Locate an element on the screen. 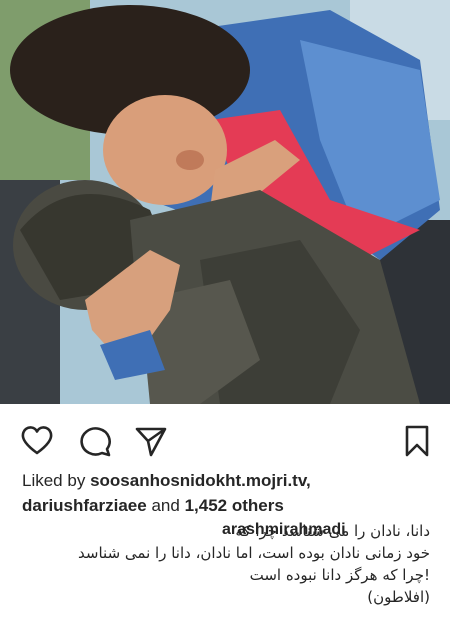  paper-plane-icon is located at coordinates (151, 441).